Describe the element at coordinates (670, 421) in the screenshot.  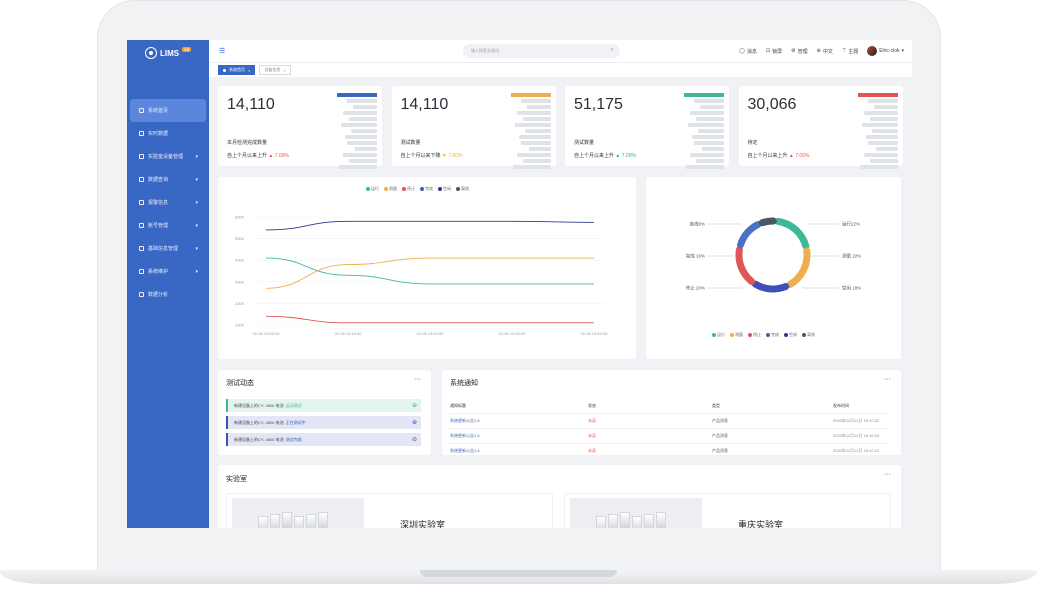
I see `table-row: 系统更新公告1.5 未读 产品消息 2020年11月12日 15:10:32` at that location.